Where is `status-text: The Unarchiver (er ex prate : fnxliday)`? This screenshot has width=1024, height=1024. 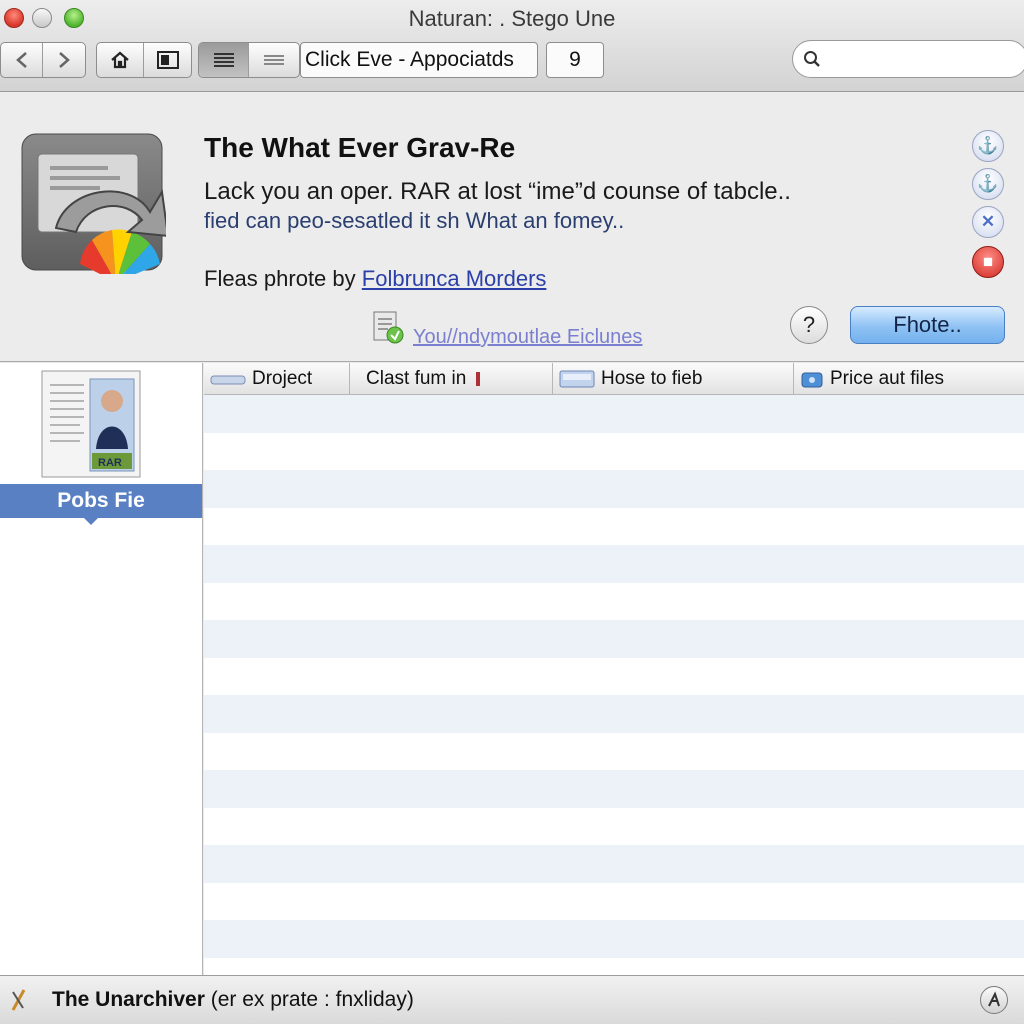
status-text: The Unarchiver (er ex prate : fnxliday) is located at coordinates (233, 1000).